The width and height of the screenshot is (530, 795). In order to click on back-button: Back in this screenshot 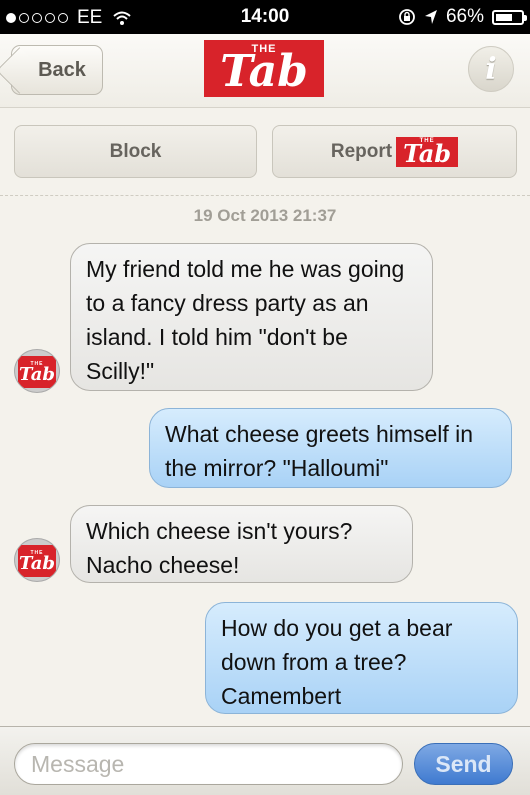, I will do `click(57, 70)`.